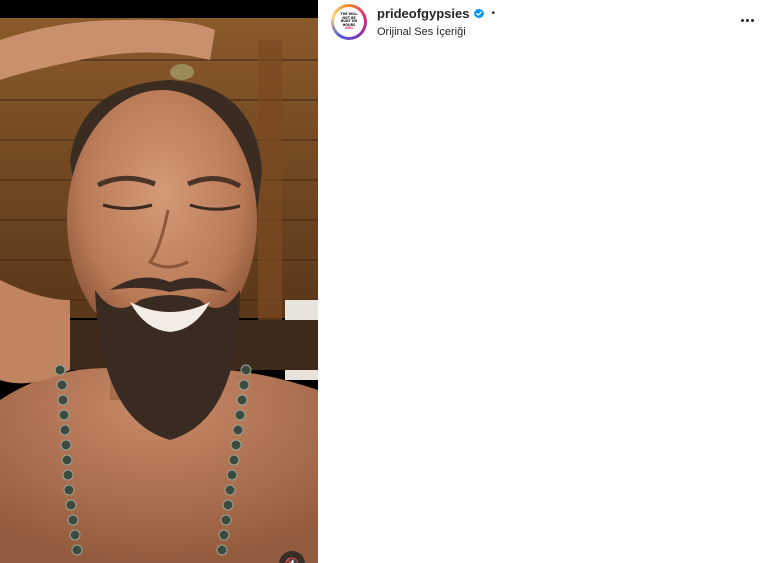 The height and width of the screenshot is (563, 762). What do you see at coordinates (423, 13) in the screenshot?
I see `username-link: prideofgypsies` at bounding box center [423, 13].